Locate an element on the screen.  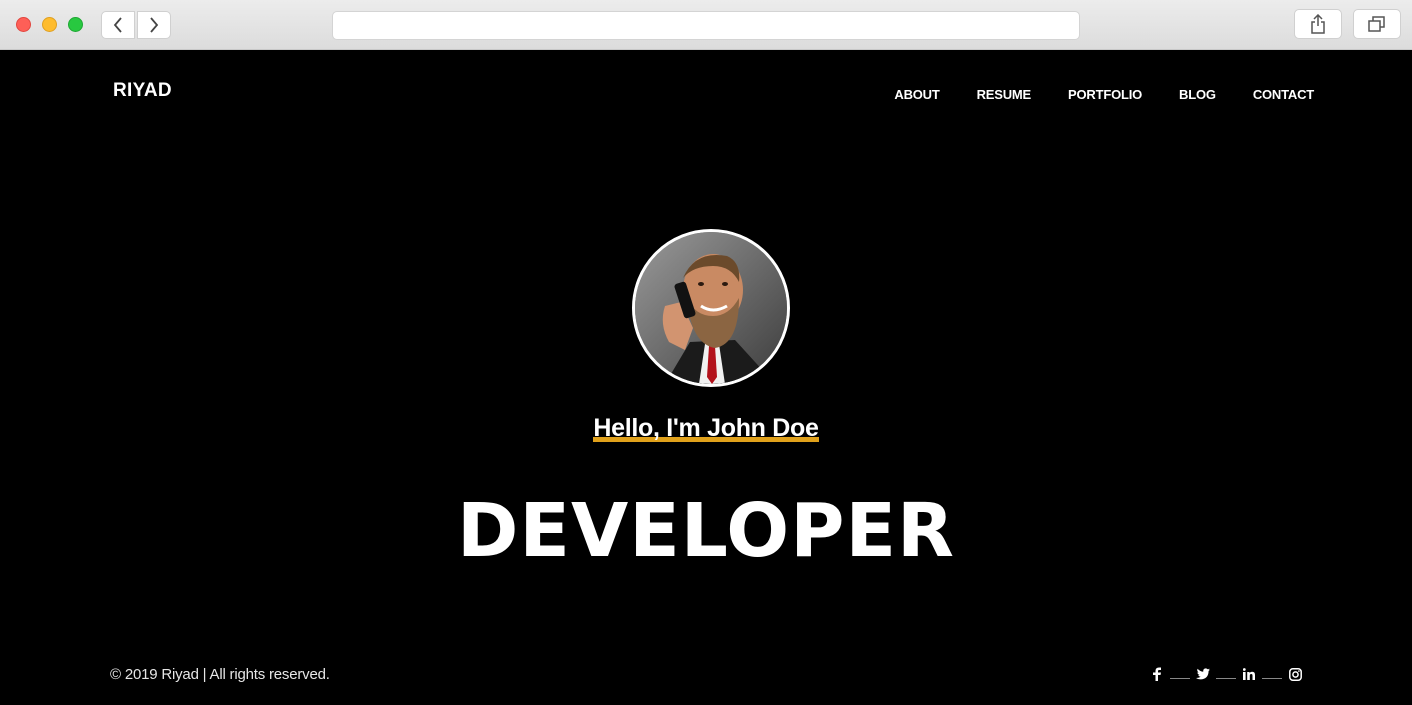
instagram-icon is located at coordinates (1295, 674).